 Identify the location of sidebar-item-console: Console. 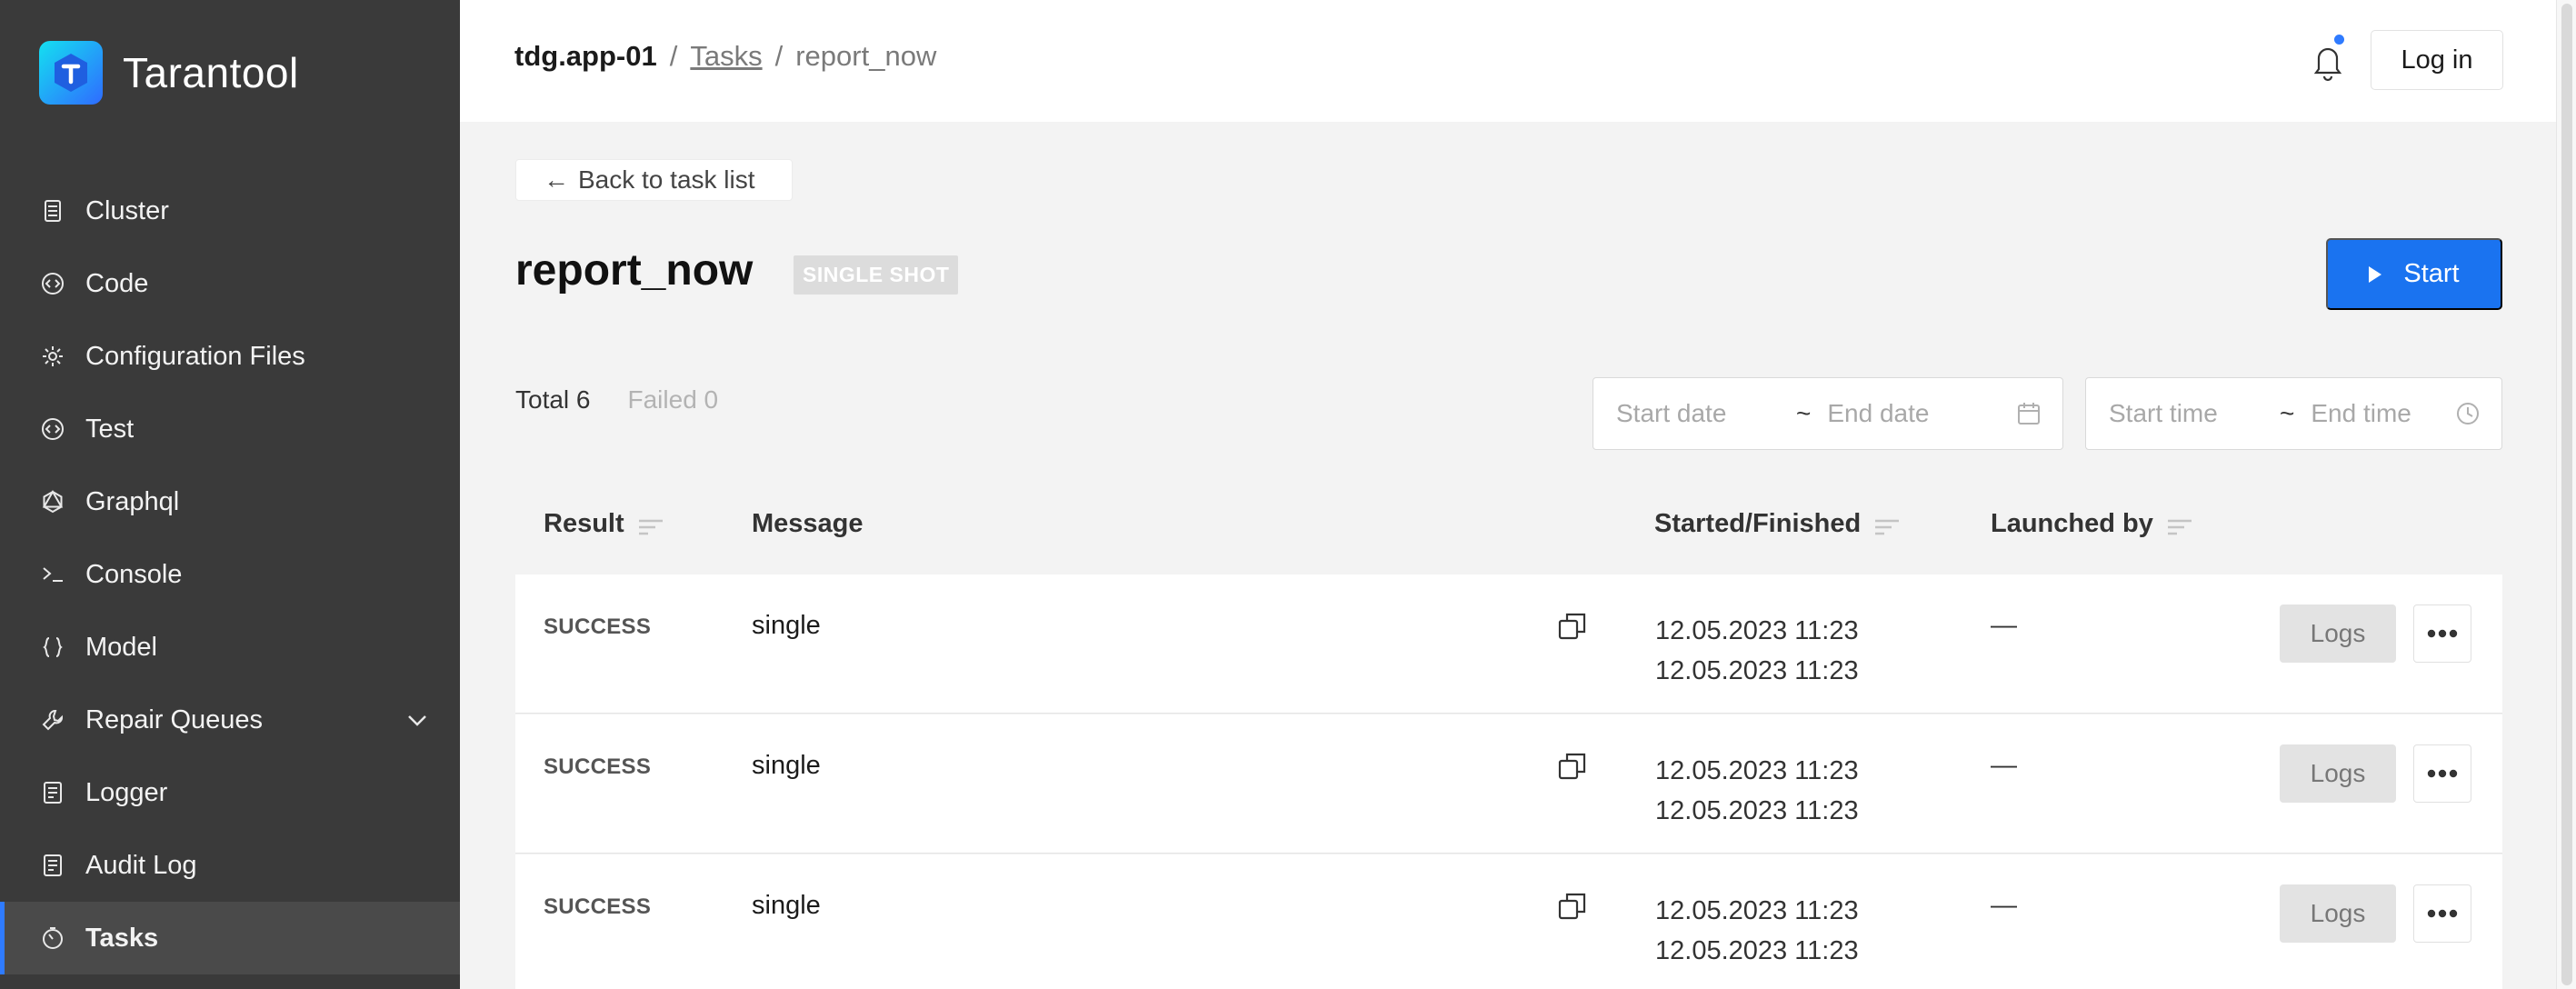
(230, 574).